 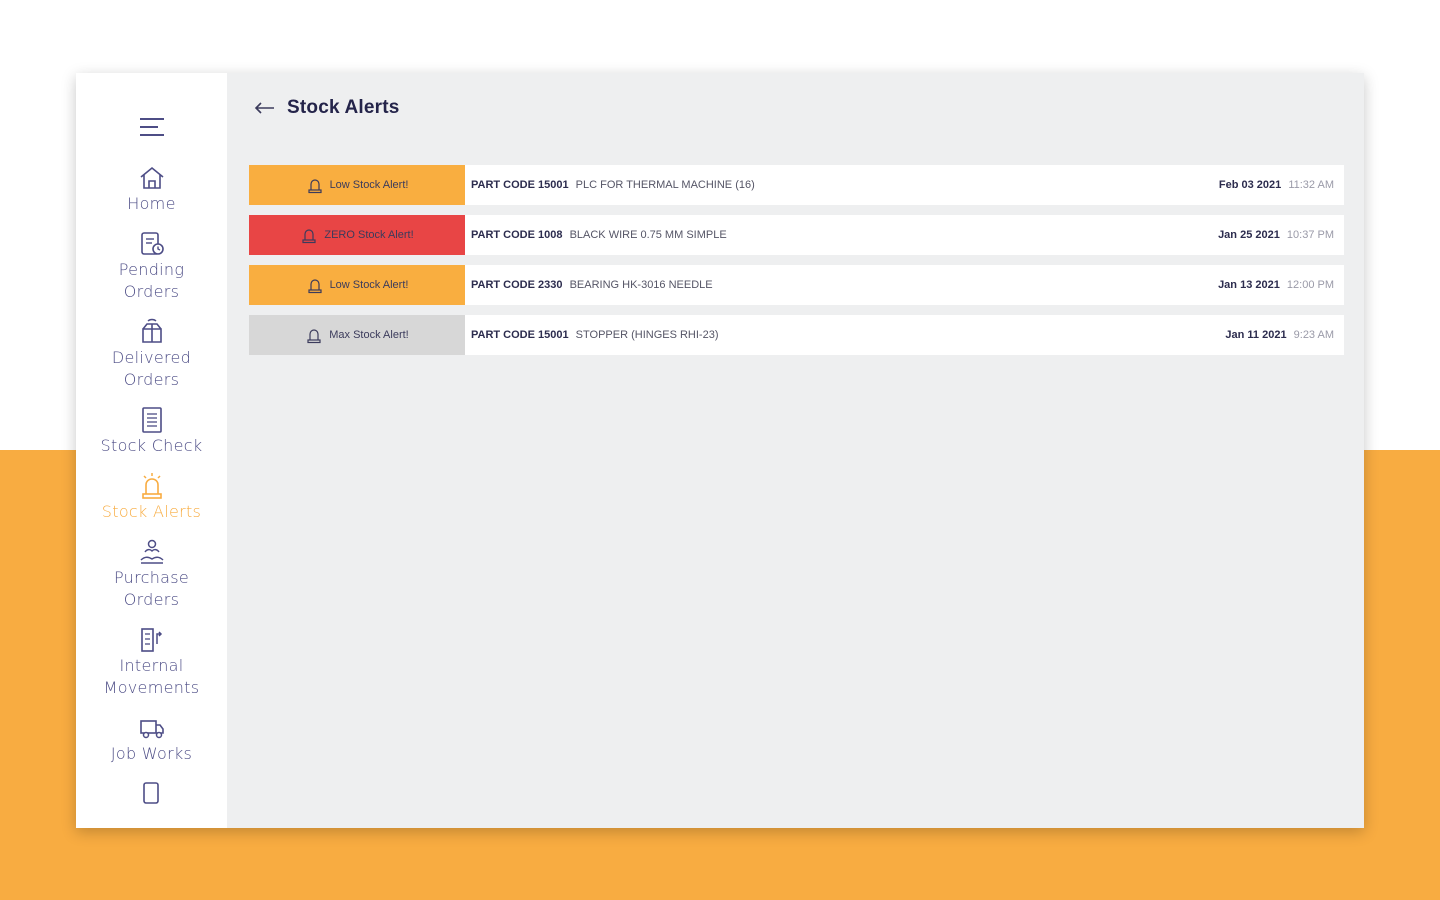 What do you see at coordinates (152, 244) in the screenshot?
I see `pending-orders-icon` at bounding box center [152, 244].